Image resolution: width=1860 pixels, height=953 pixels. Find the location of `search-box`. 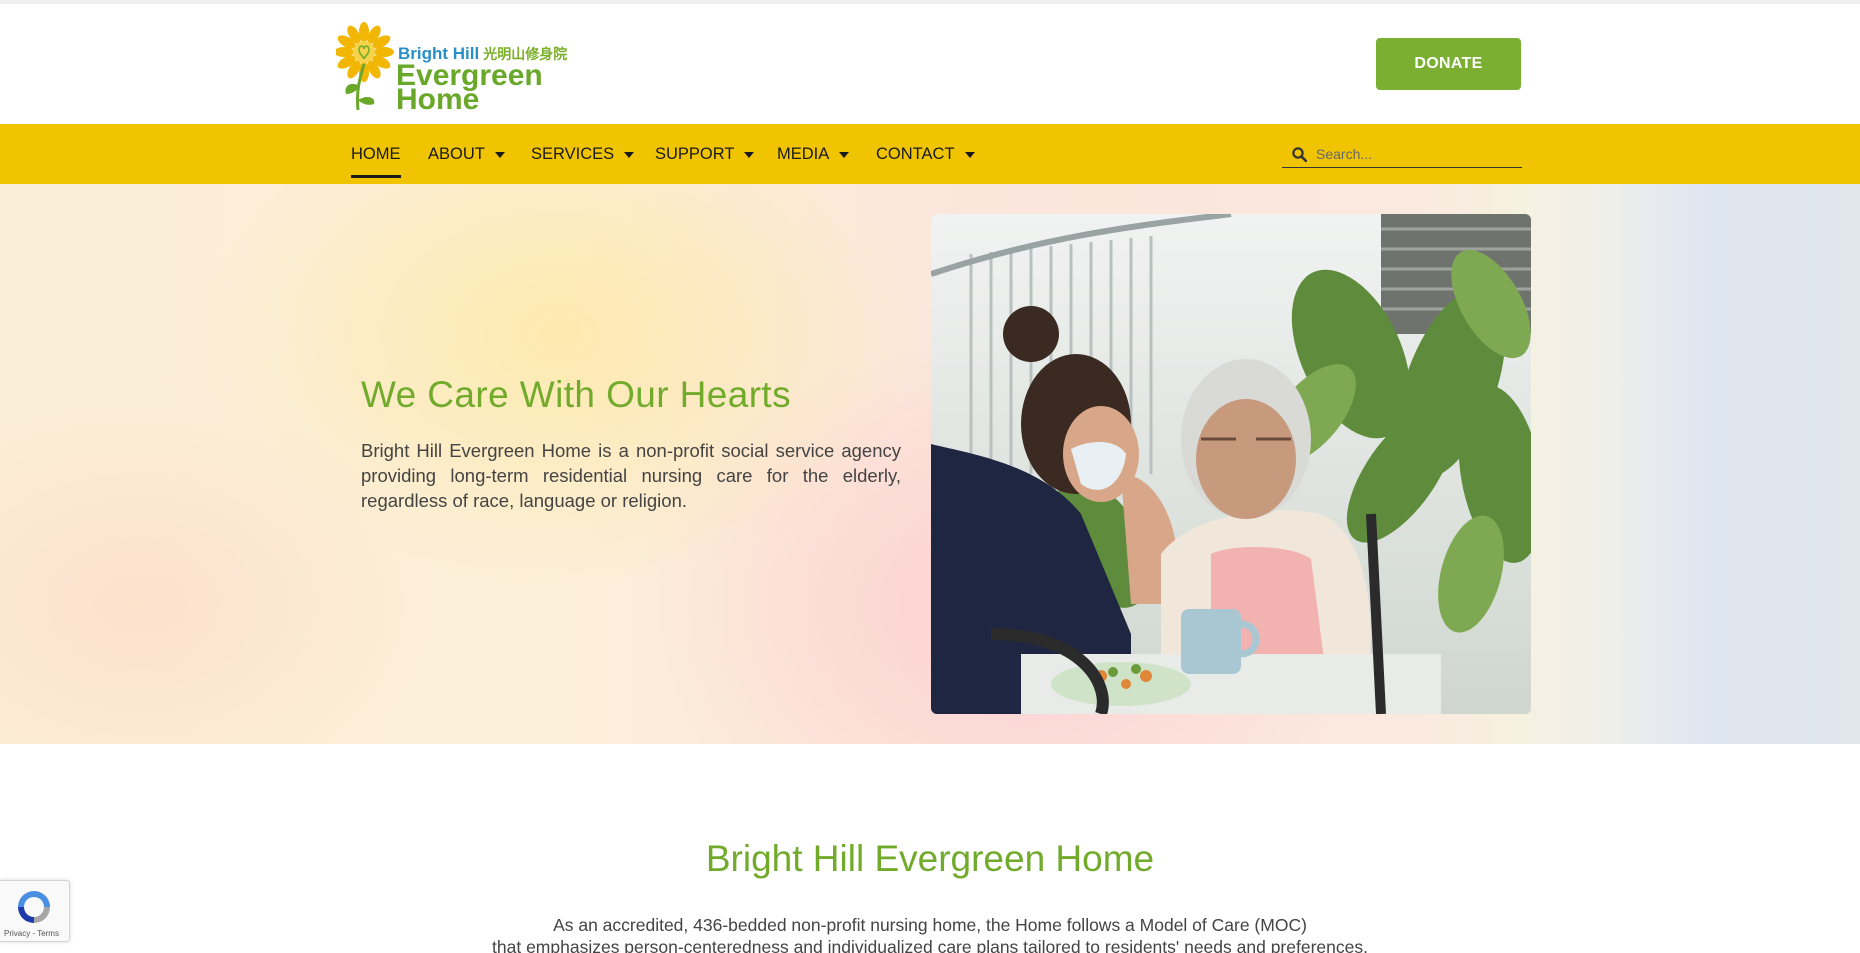

search-box is located at coordinates (1402, 154).